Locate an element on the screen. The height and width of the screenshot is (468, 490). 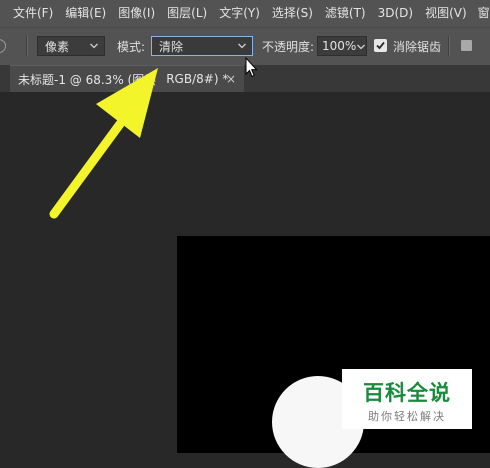
antialias-checkbox is located at coordinates (380, 45).